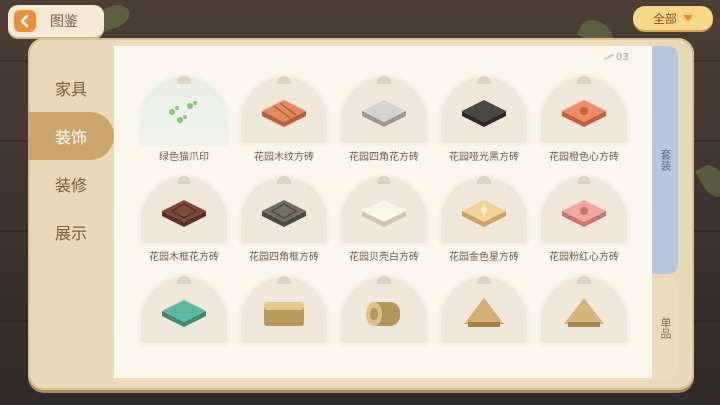  What do you see at coordinates (384, 257) in the screenshot?
I see `item-label: 花园贝壳白方砖` at bounding box center [384, 257].